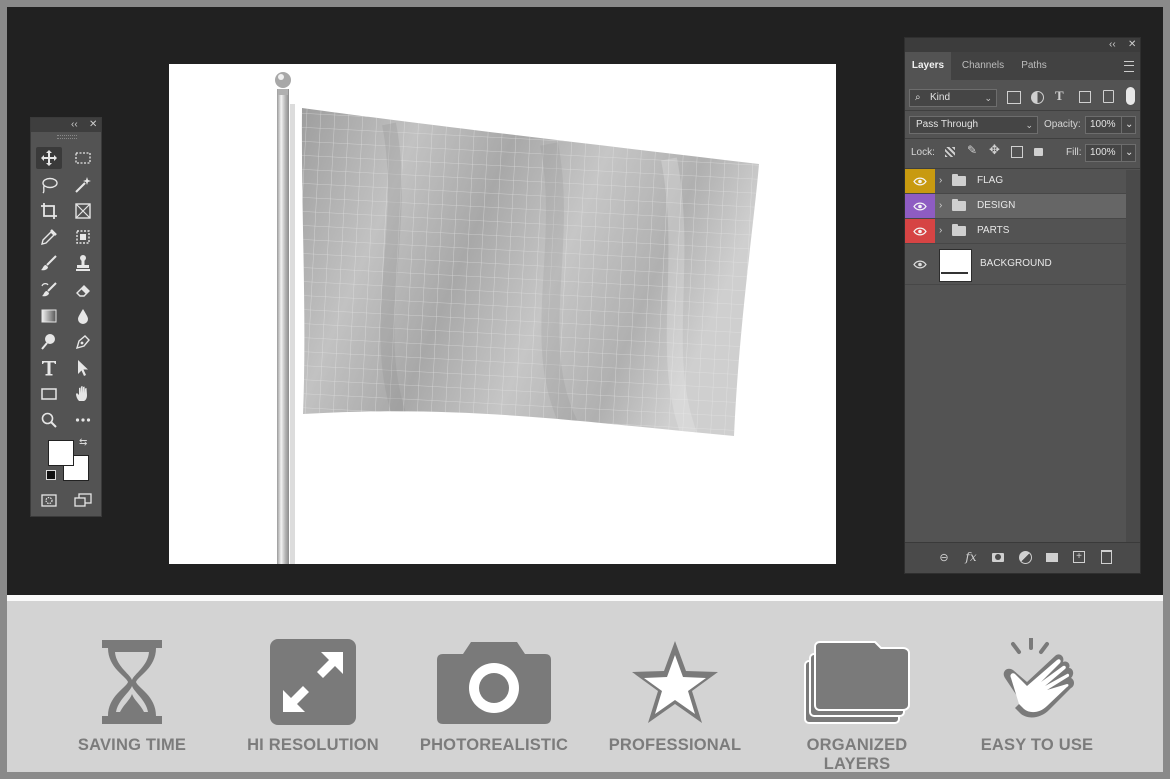  I want to click on crop-icon, so click(49, 211).